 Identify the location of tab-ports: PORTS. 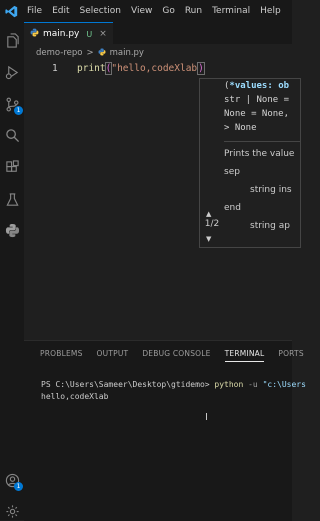
(290, 355).